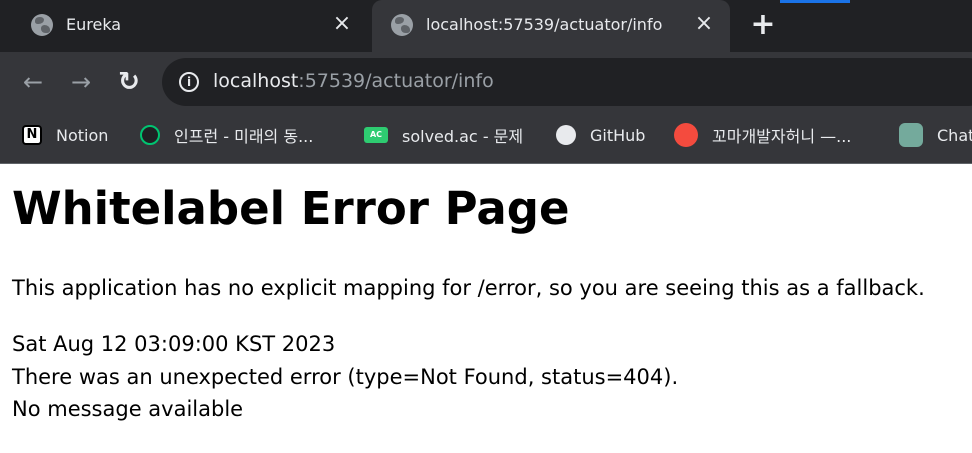 The height and width of the screenshot is (453, 972). Describe the element at coordinates (911, 135) in the screenshot. I see `chatgpt-icon` at that location.